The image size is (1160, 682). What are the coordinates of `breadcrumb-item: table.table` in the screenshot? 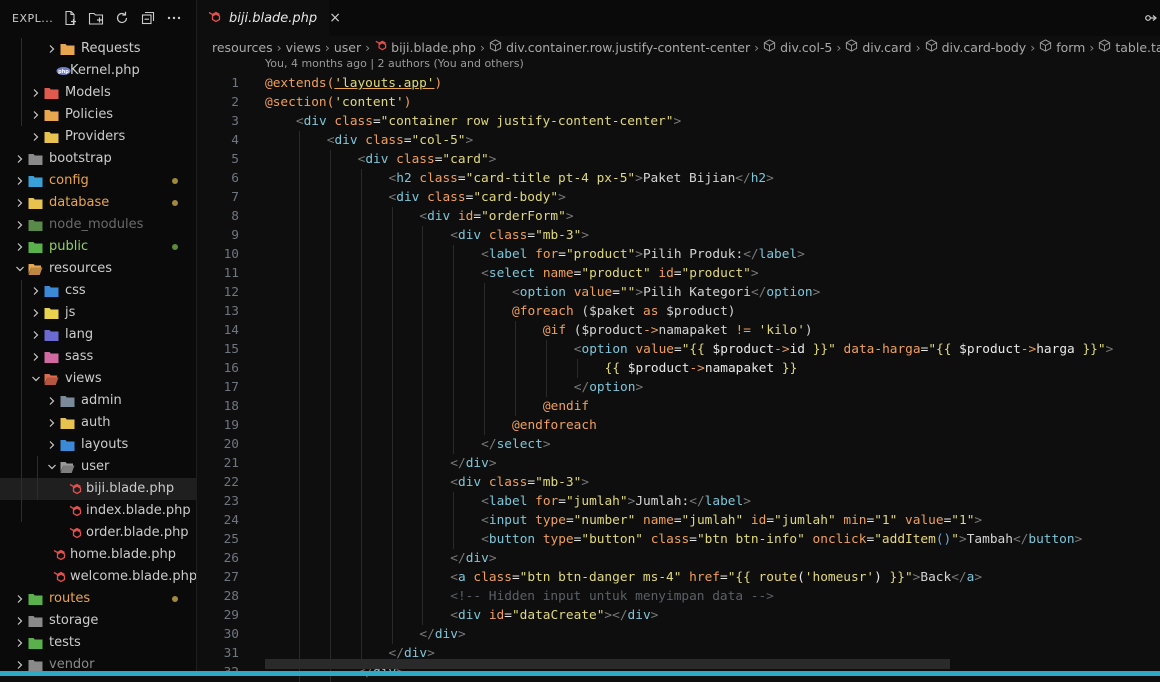 It's located at (1129, 47).